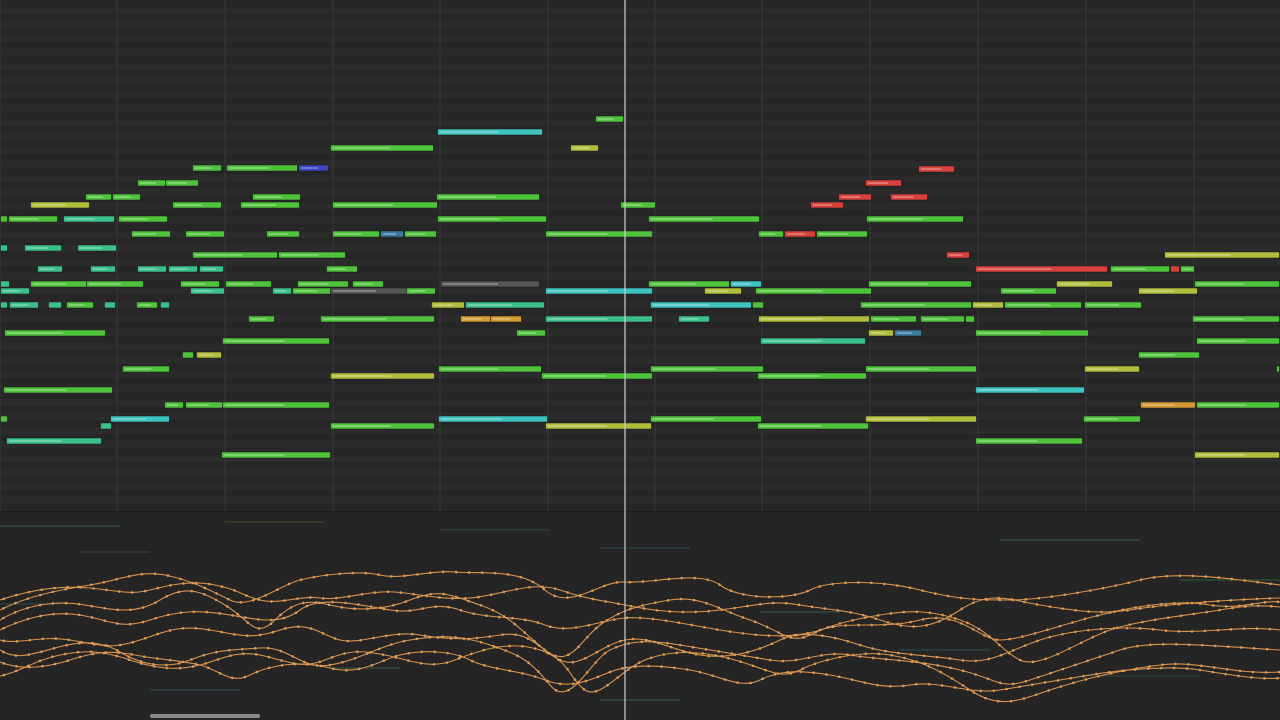 The width and height of the screenshot is (1280, 720). Describe the element at coordinates (205, 716) in the screenshot. I see `horizontal-scrollbar-thumb` at that location.